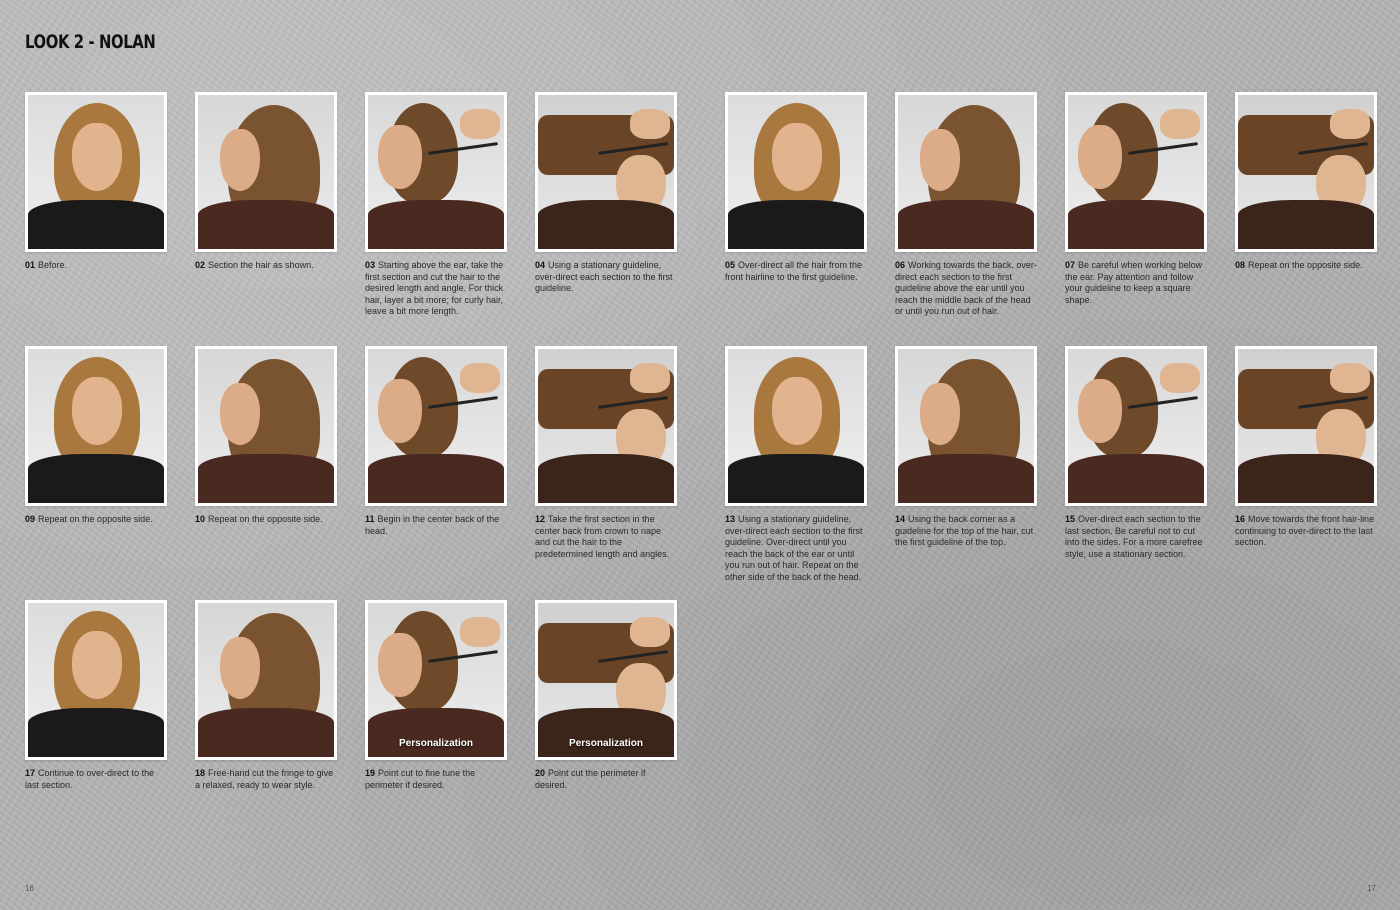  Describe the element at coordinates (30, 265) in the screenshot. I see `step-number: 01` at that location.